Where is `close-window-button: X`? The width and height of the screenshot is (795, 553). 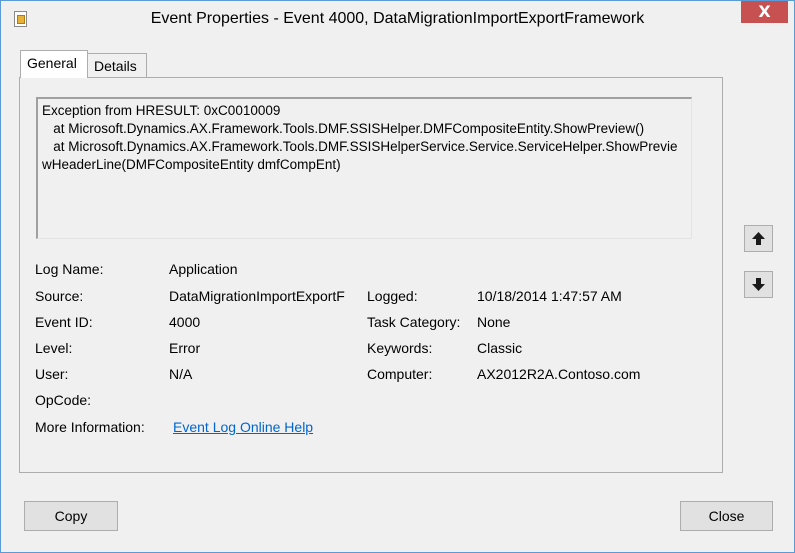 close-window-button: X is located at coordinates (764, 12).